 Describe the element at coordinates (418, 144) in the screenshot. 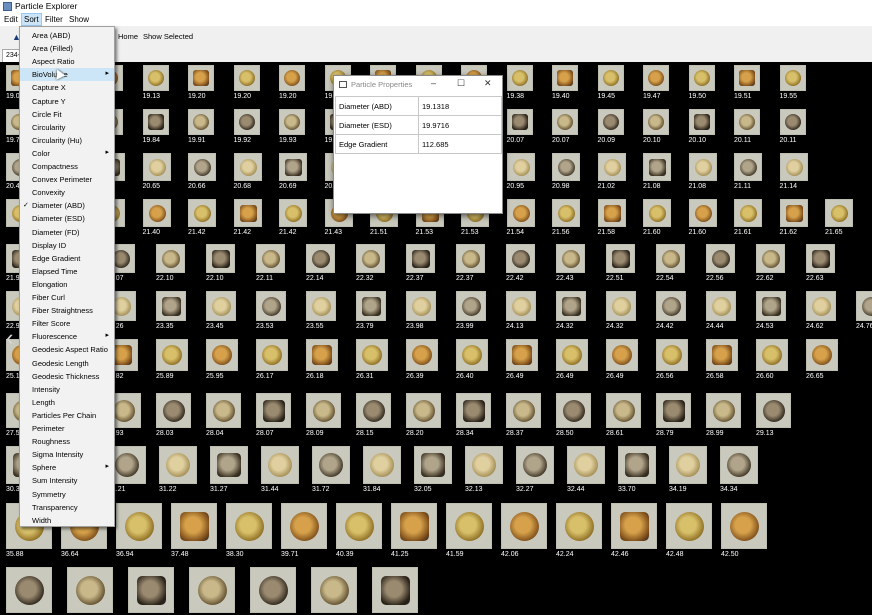

I see `table-row: Edge Gradient 112.685` at that location.